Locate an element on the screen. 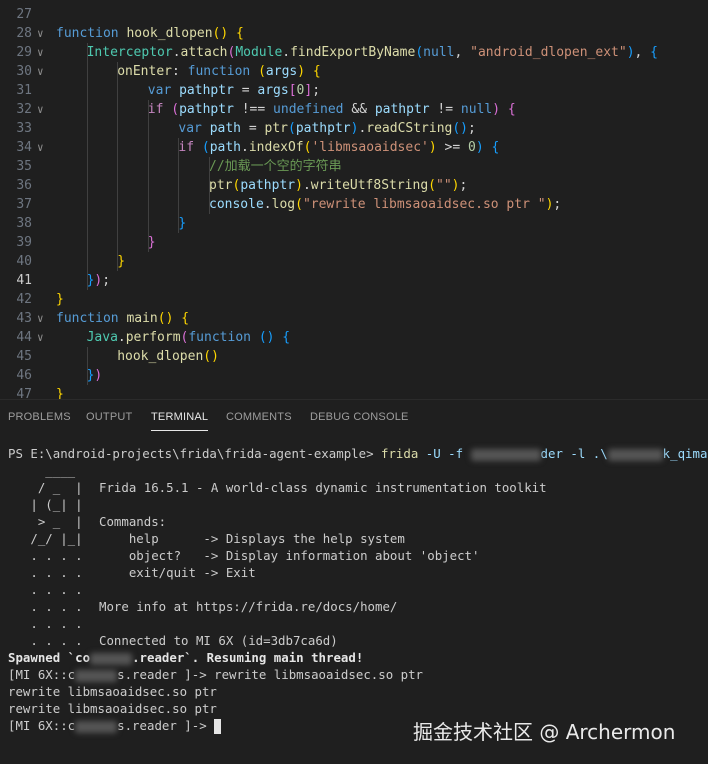 The width and height of the screenshot is (708, 764). tab-debug-console: DEBUG CONSOLE is located at coordinates (359, 417).